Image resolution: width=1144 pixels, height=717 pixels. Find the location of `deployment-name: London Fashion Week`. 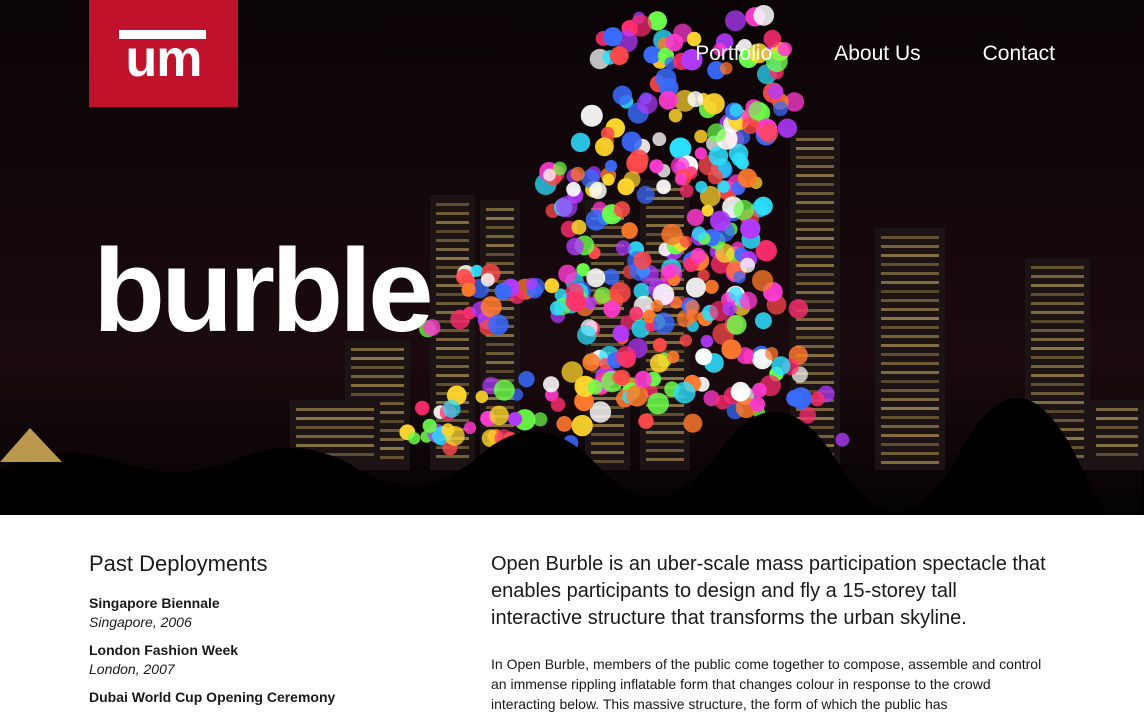

deployment-name: London Fashion Week is located at coordinates (164, 650).